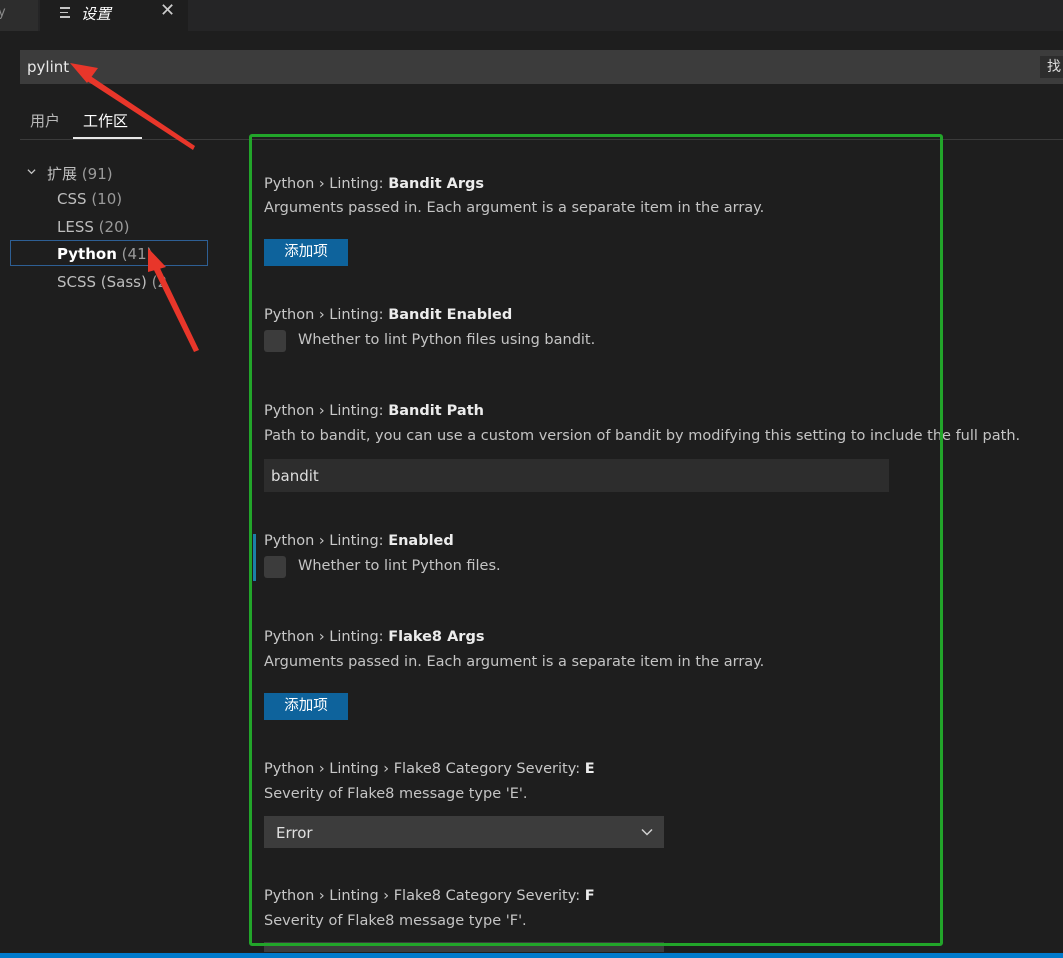 Image resolution: width=1063 pixels, height=958 pixels. Describe the element at coordinates (436, 637) in the screenshot. I see `setting-name: Flake8 Args` at that location.